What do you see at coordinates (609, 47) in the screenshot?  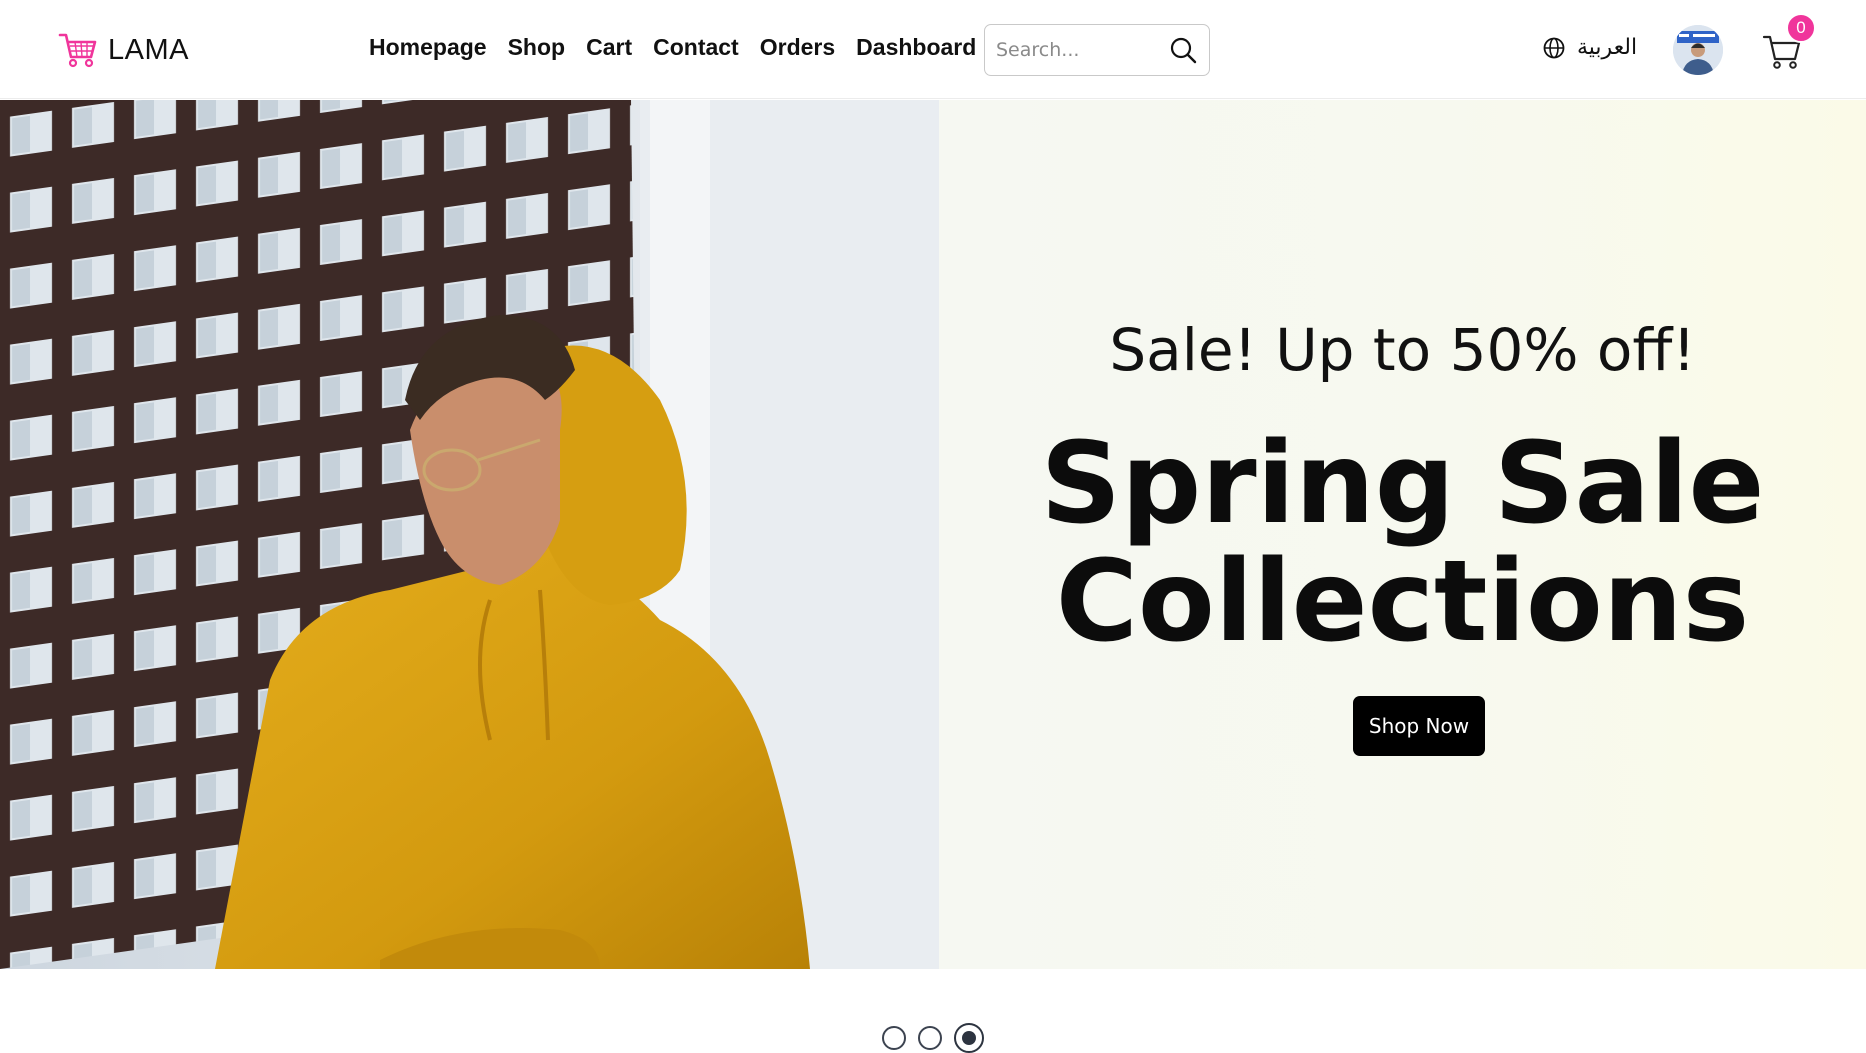 I see `nav-link-cart: Cart` at bounding box center [609, 47].